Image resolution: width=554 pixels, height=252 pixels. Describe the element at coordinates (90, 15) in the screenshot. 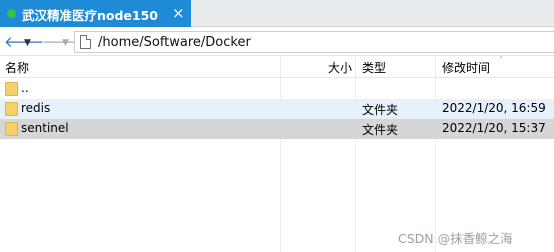

I see `session-tab-title: 武汉精准医疗node150` at that location.